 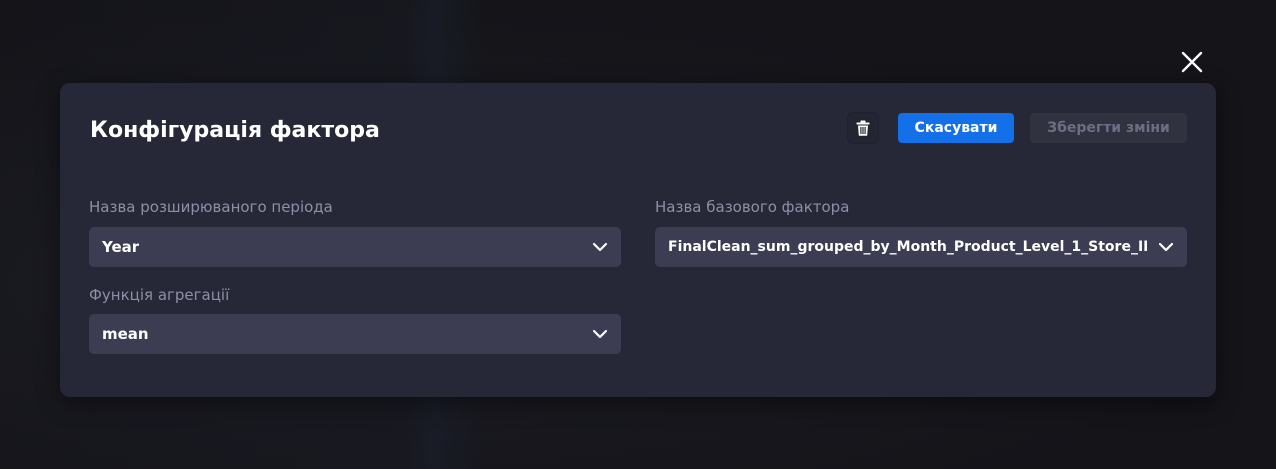 I want to click on aggregation-function-label: Функція агрегації, so click(x=159, y=295).